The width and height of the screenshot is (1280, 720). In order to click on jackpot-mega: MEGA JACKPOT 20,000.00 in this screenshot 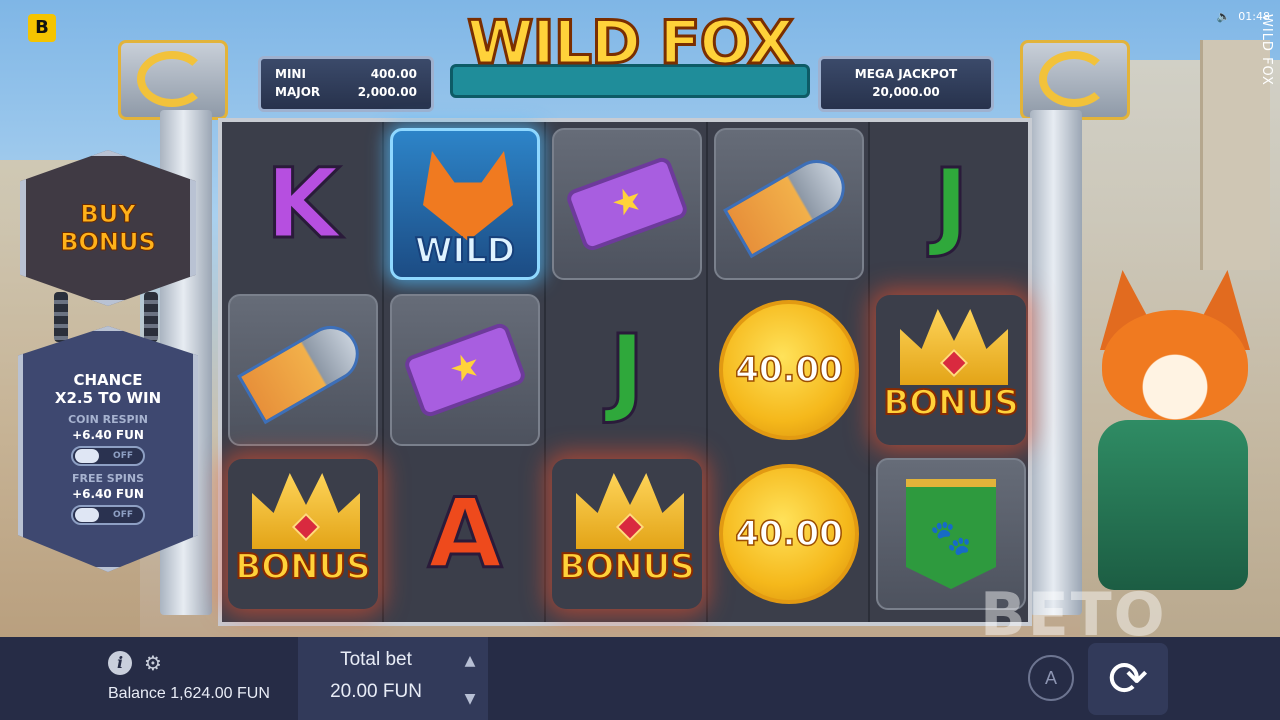, I will do `click(906, 84)`.